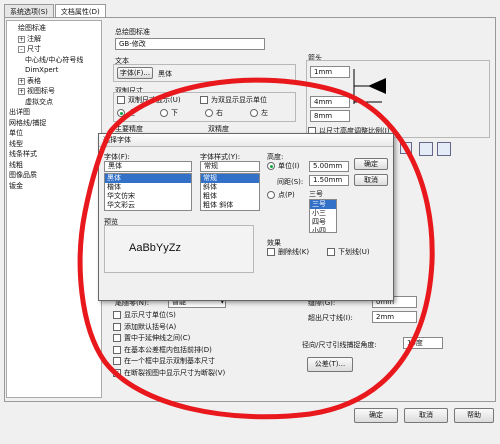  I want to click on cancel-button: 取消, so click(426, 415).